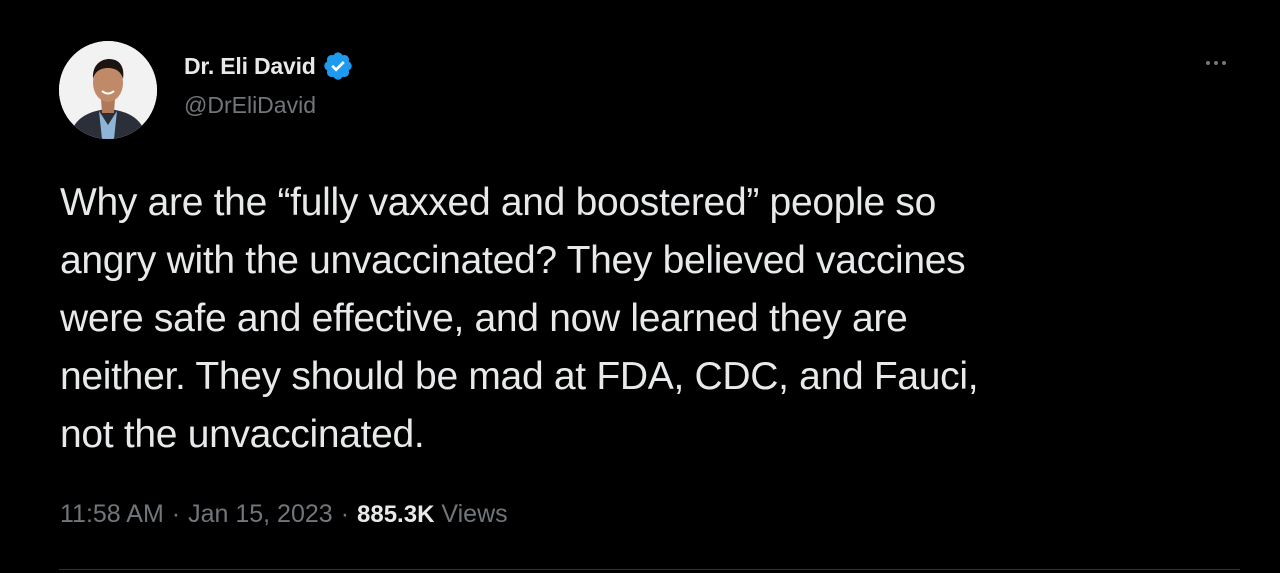 The image size is (1280, 573). What do you see at coordinates (338, 66) in the screenshot?
I see `verified-badge-icon` at bounding box center [338, 66].